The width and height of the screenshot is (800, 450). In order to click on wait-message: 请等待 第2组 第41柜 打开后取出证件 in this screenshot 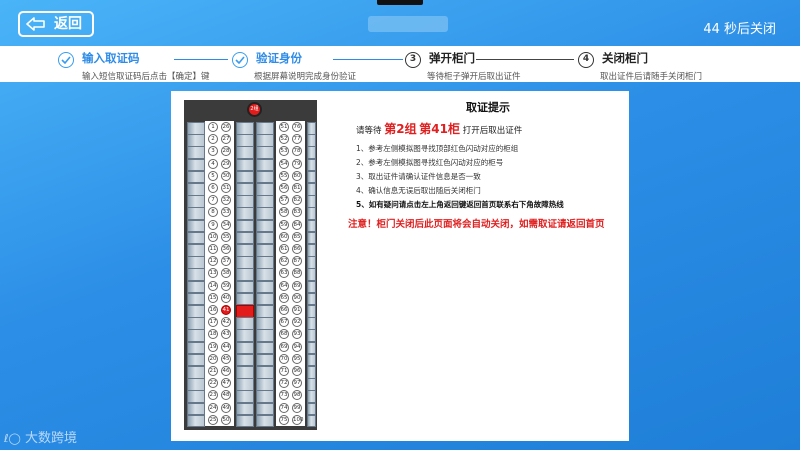, I will do `click(439, 128)`.